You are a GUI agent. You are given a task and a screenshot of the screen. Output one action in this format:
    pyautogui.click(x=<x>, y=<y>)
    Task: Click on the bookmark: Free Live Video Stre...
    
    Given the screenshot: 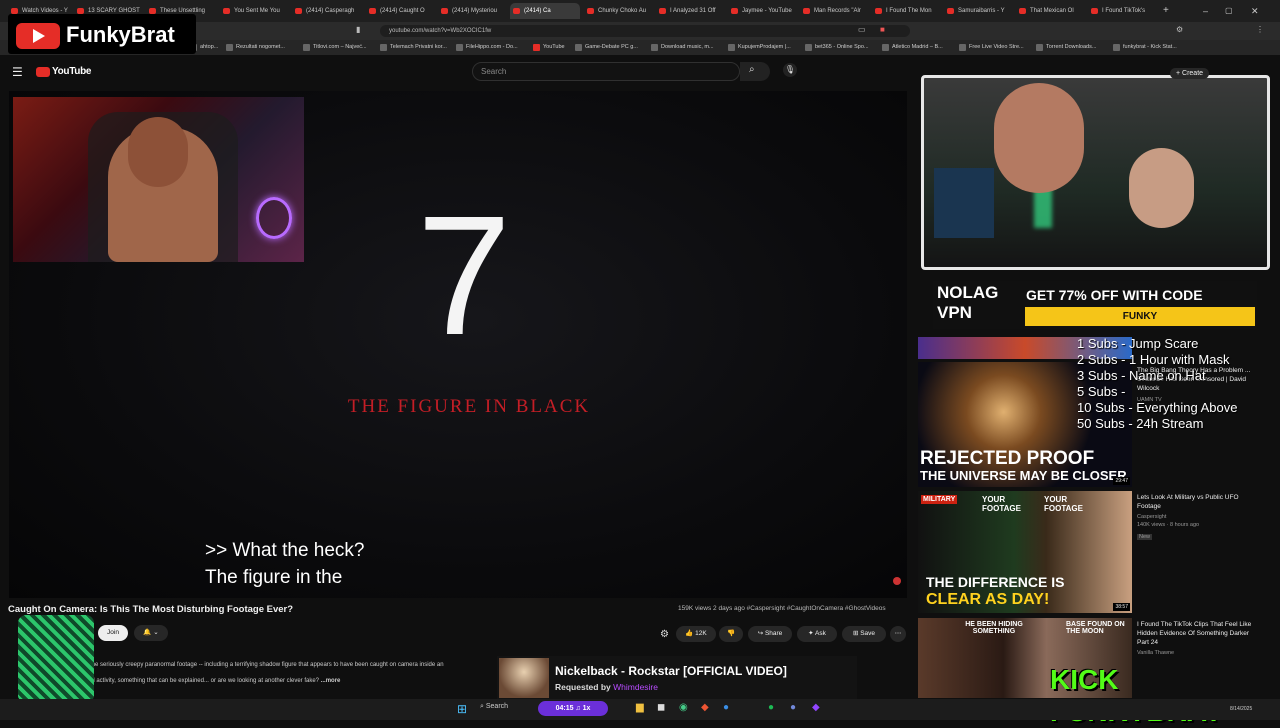 What is the action you would take?
    pyautogui.click(x=991, y=47)
    